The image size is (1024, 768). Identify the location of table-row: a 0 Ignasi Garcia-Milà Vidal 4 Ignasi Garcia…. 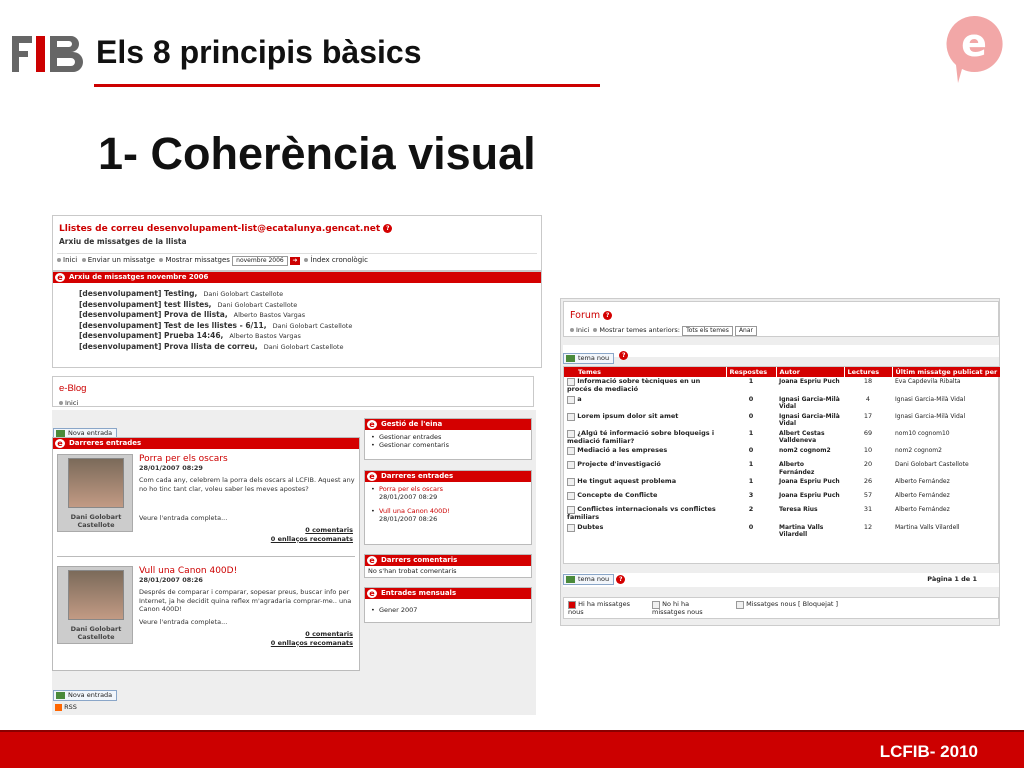
(782, 403).